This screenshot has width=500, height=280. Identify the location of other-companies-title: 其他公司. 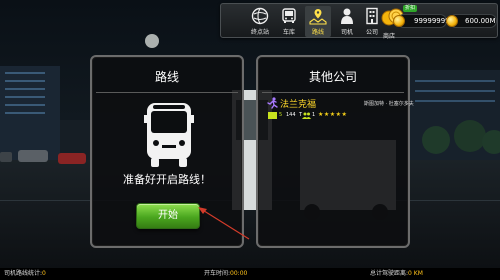
(332, 77).